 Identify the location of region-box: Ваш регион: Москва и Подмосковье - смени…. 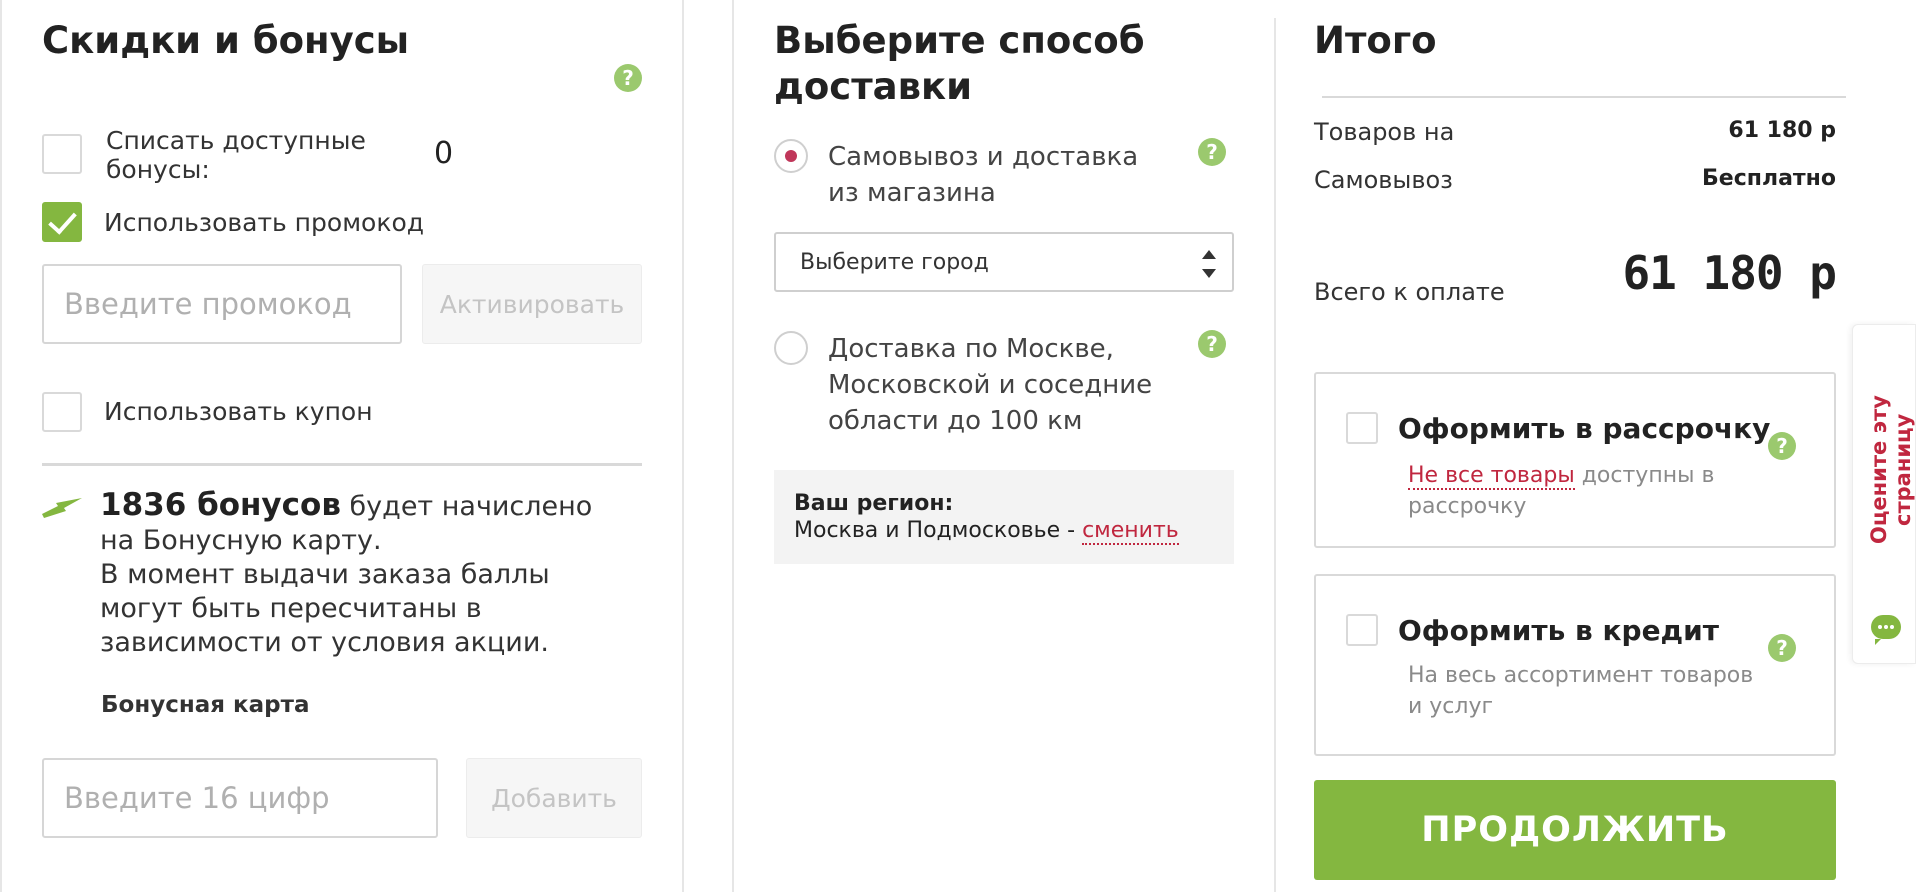
(1004, 517).